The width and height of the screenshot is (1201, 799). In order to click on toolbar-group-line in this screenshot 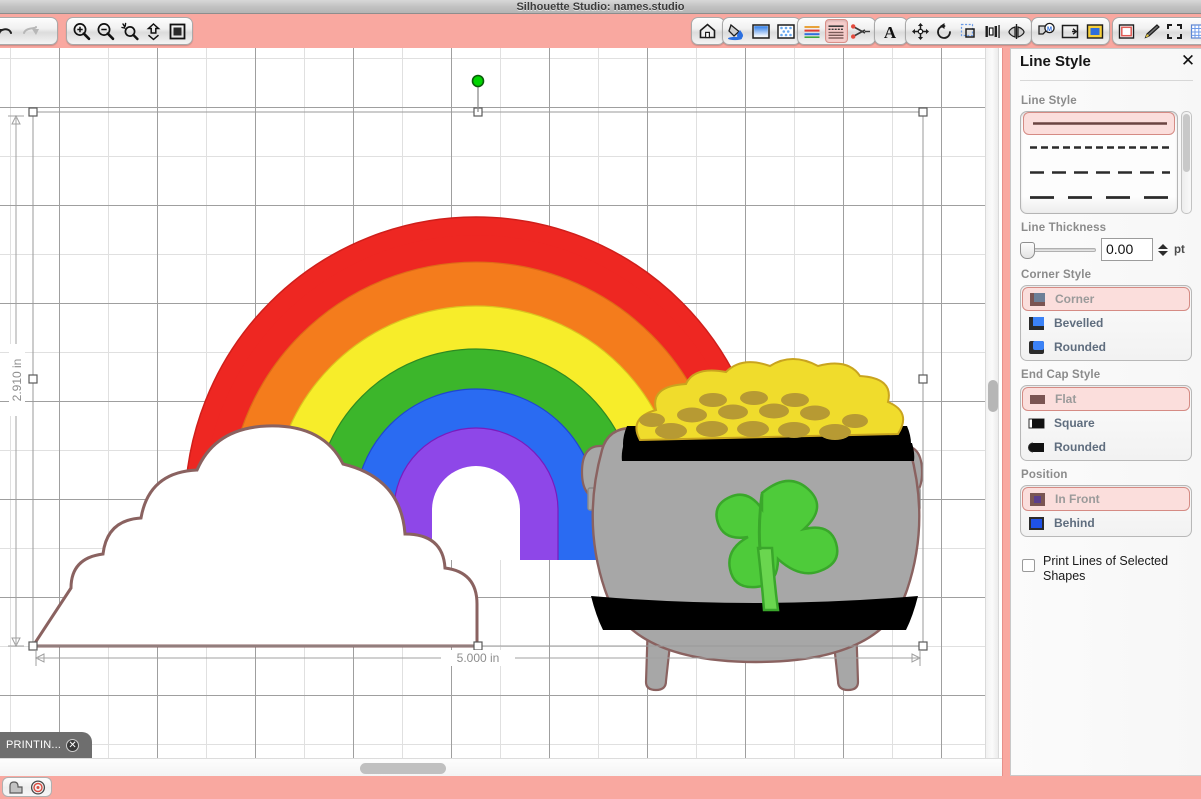, I will do `click(836, 31)`.